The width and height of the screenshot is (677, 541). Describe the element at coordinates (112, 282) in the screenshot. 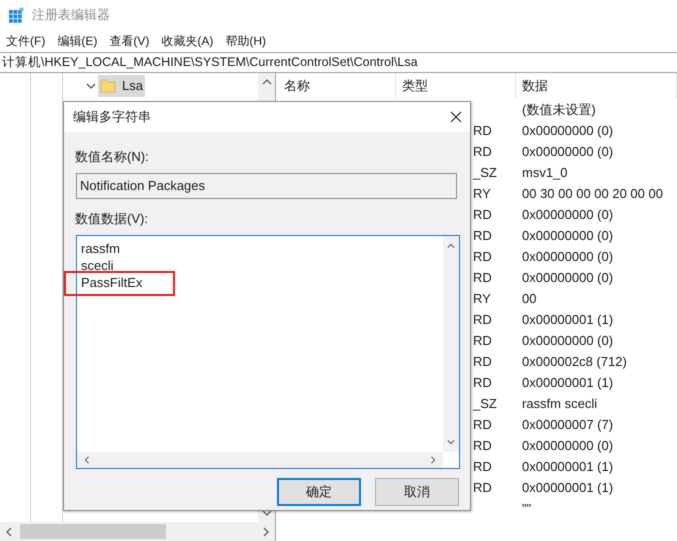

I see `text-line: PassFiltEx` at that location.